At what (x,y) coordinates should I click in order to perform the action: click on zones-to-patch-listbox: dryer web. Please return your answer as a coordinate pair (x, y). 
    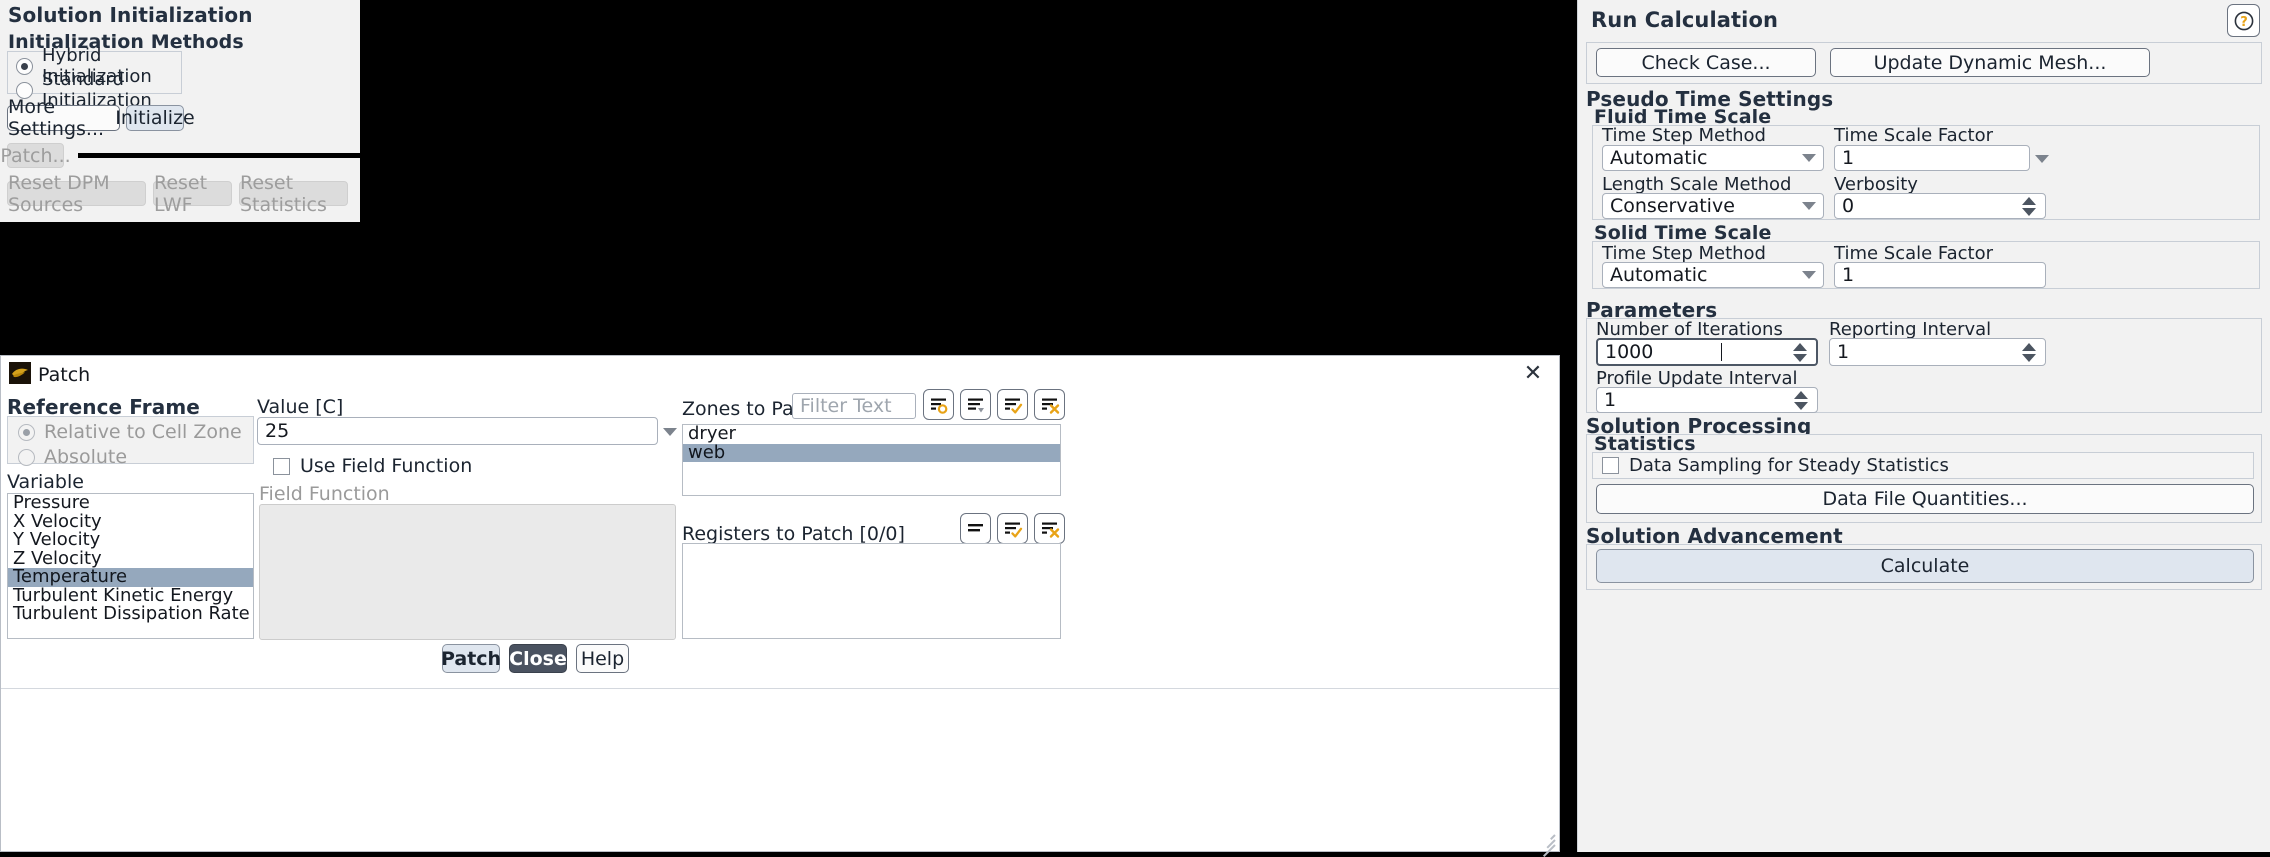
    Looking at the image, I should click on (871, 460).